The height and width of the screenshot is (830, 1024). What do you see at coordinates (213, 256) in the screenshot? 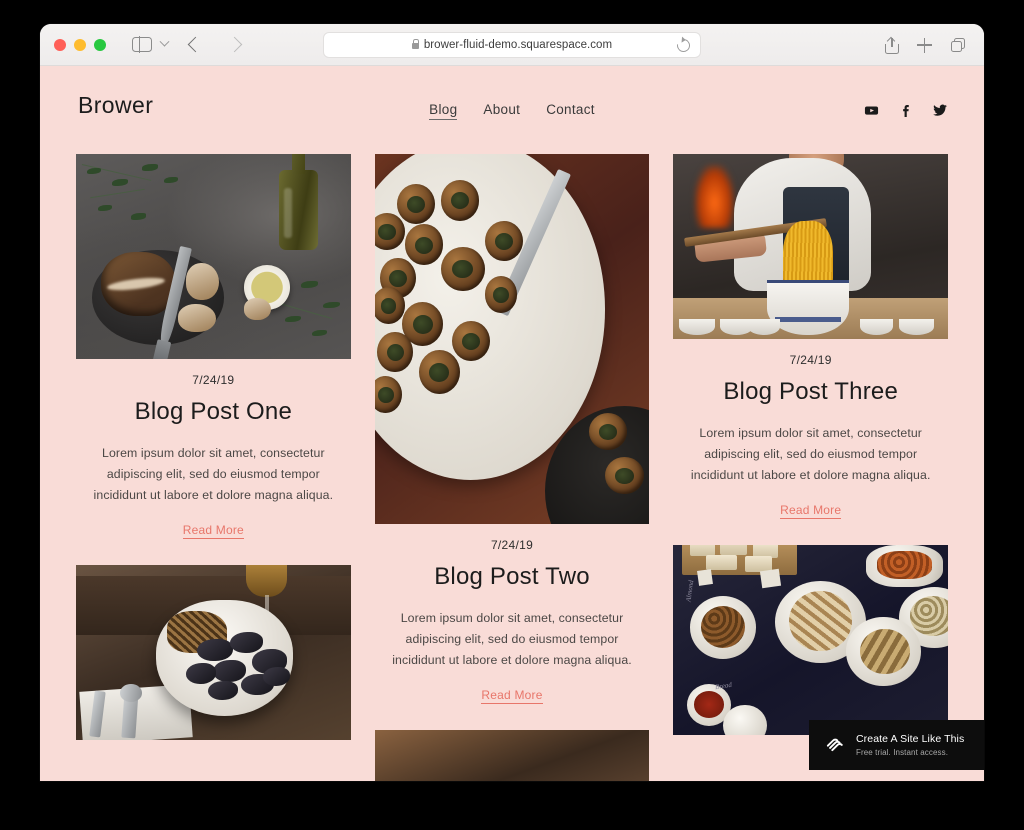
I see `post-thumbnail-bread` at bounding box center [213, 256].